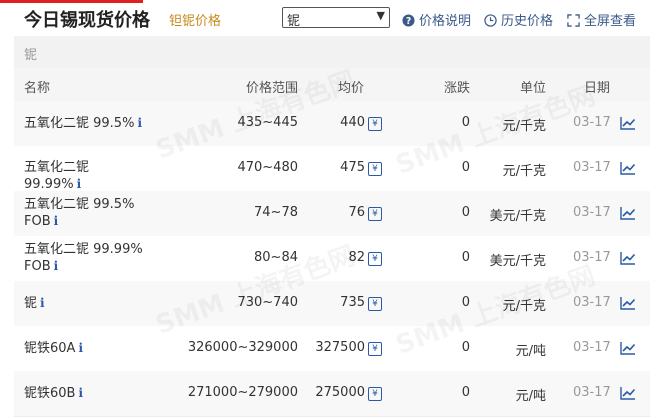  I want to click on average-price: 82 ¥, so click(365, 258).